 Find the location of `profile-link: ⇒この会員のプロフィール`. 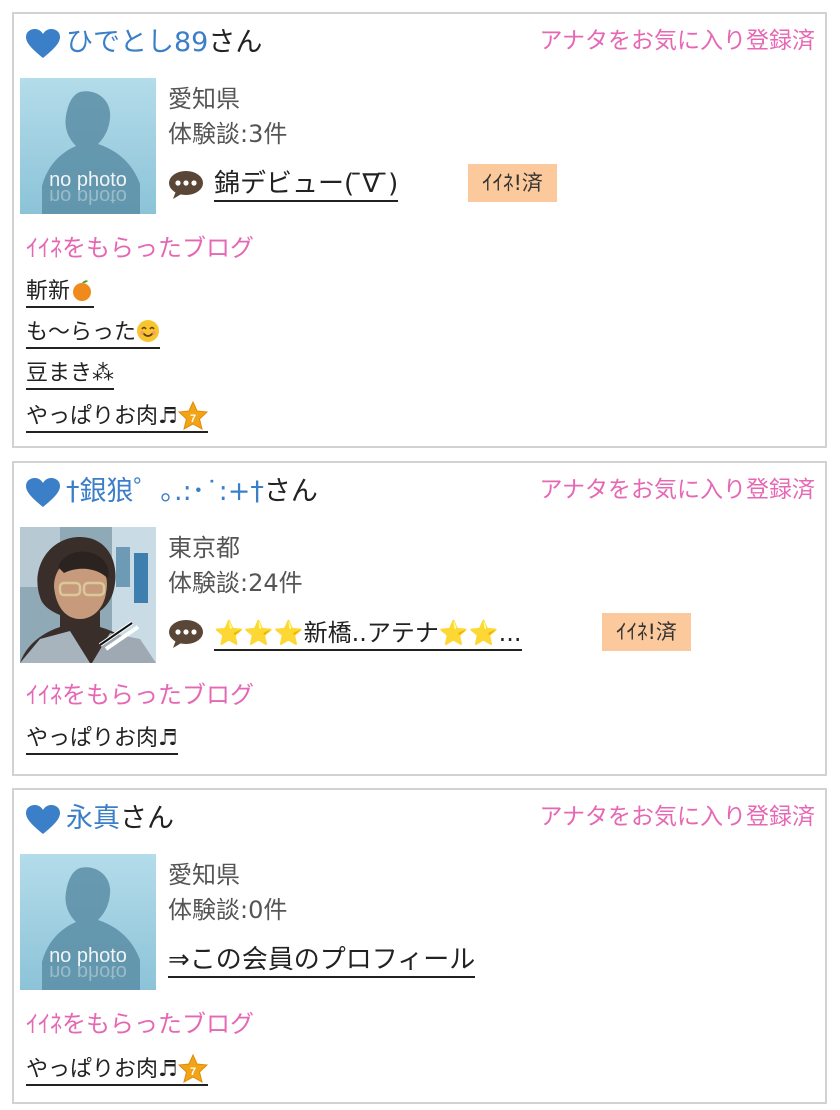

profile-link: ⇒この会員のプロフィール is located at coordinates (322, 961).